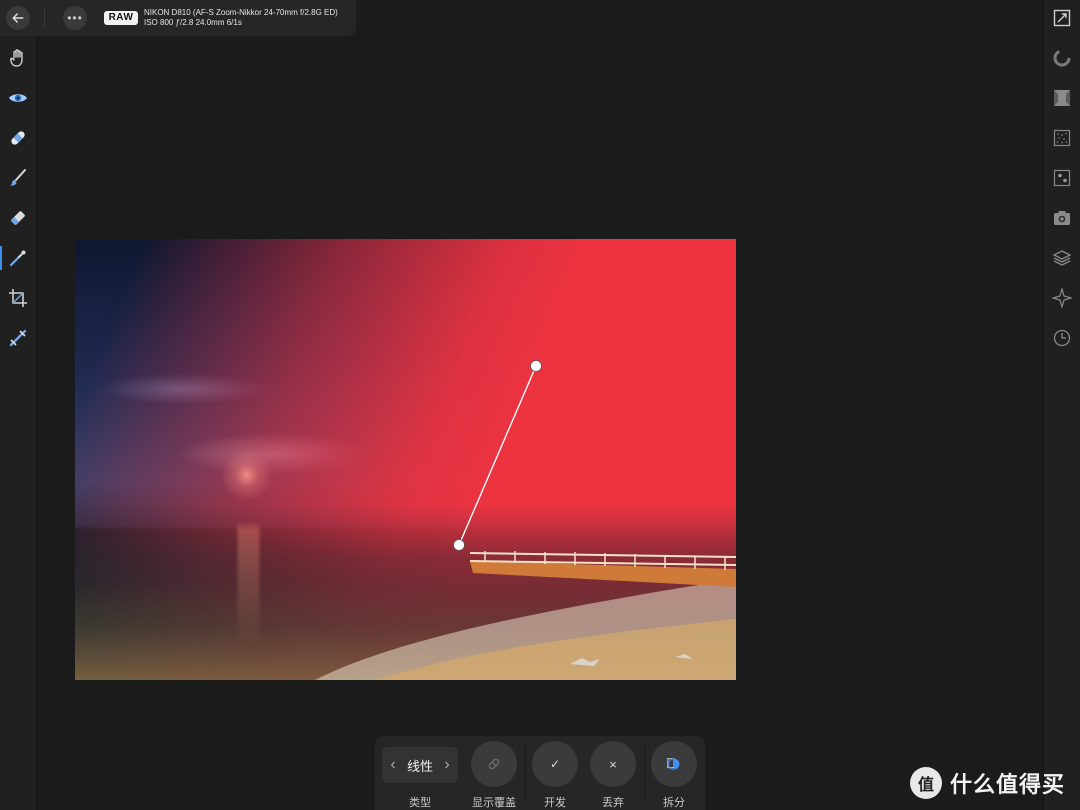 The height and width of the screenshot is (810, 1080). Describe the element at coordinates (1062, 258) in the screenshot. I see `layers-icon` at that location.